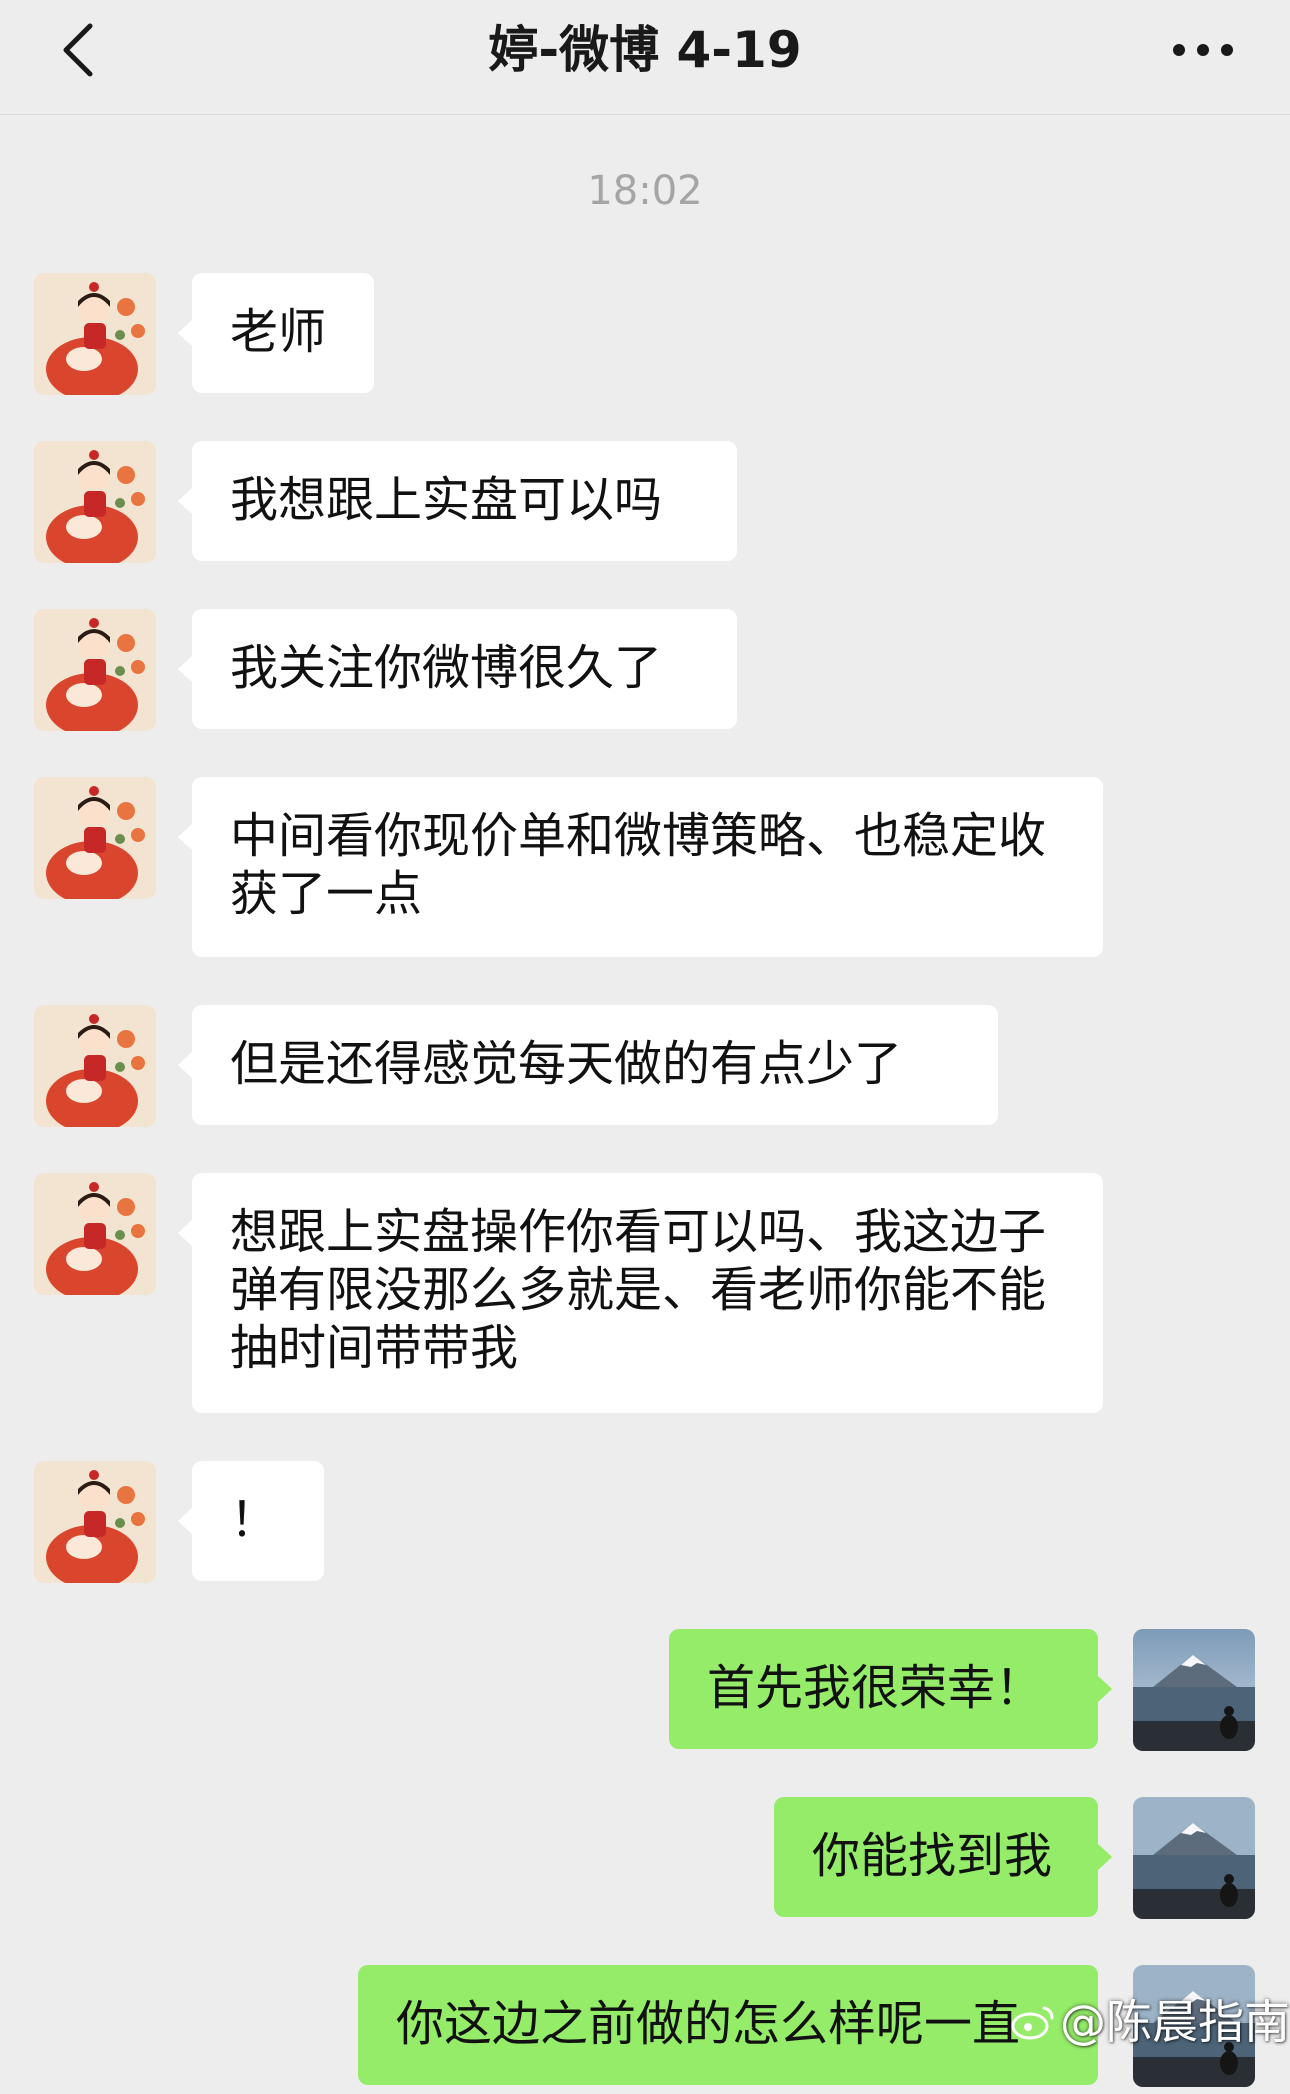 This screenshot has width=1290, height=2094. Describe the element at coordinates (588, 1065) in the screenshot. I see `incoming-message-bubble: 但是还得感觉每天做的有点少了` at that location.